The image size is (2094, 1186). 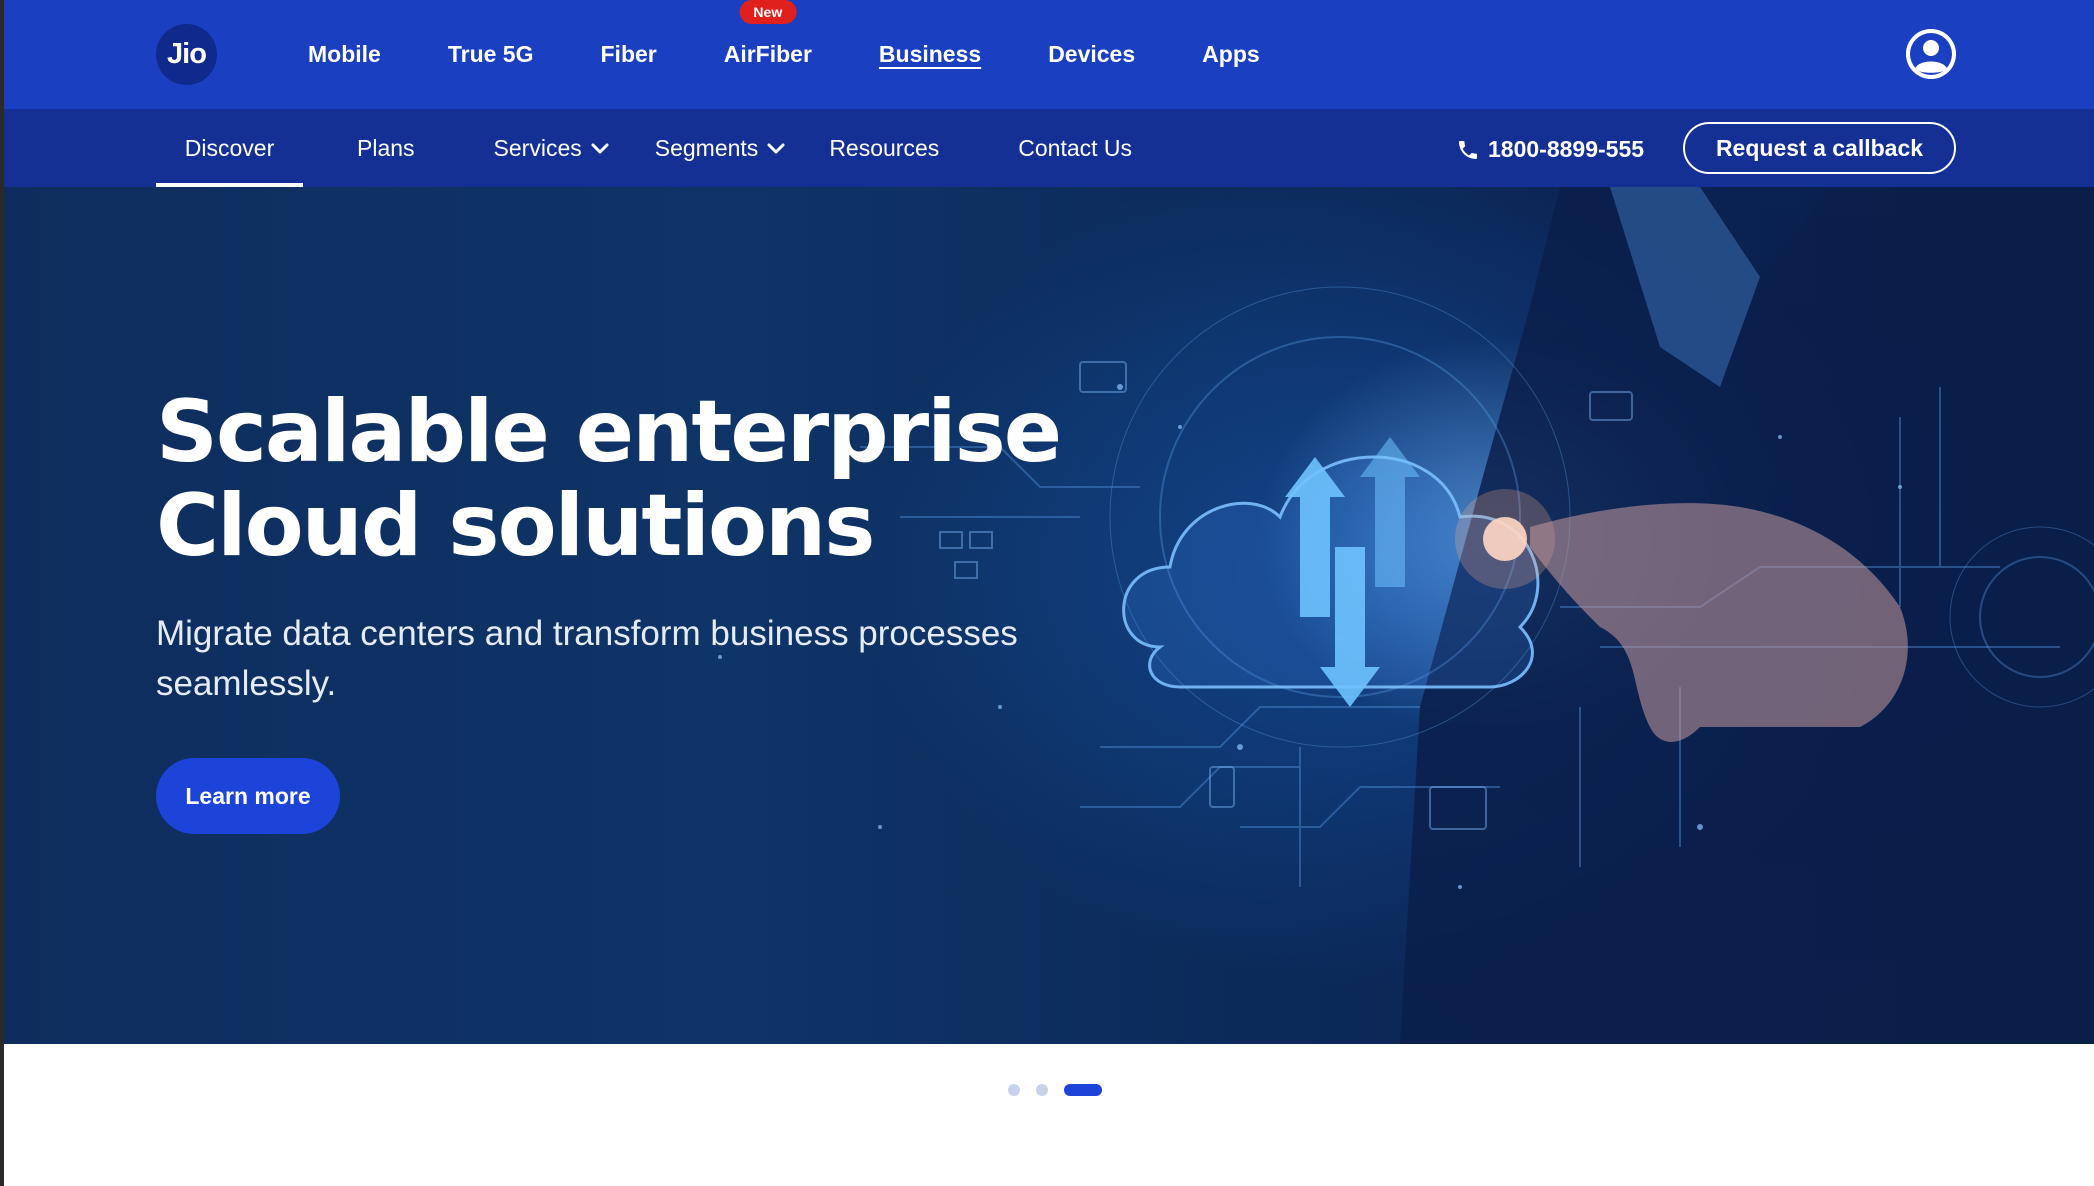 I want to click on tab-services-label: Services, so click(x=537, y=147).